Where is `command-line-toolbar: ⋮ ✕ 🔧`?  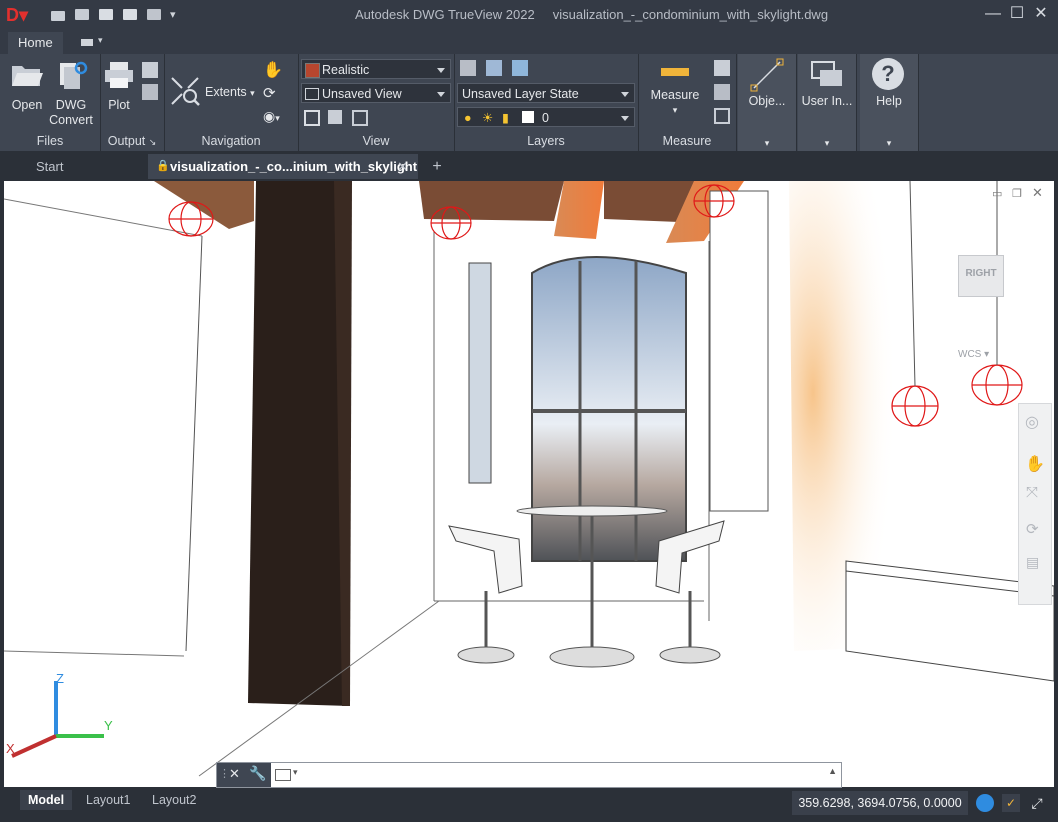 command-line-toolbar: ⋮ ✕ 🔧 is located at coordinates (244, 775).